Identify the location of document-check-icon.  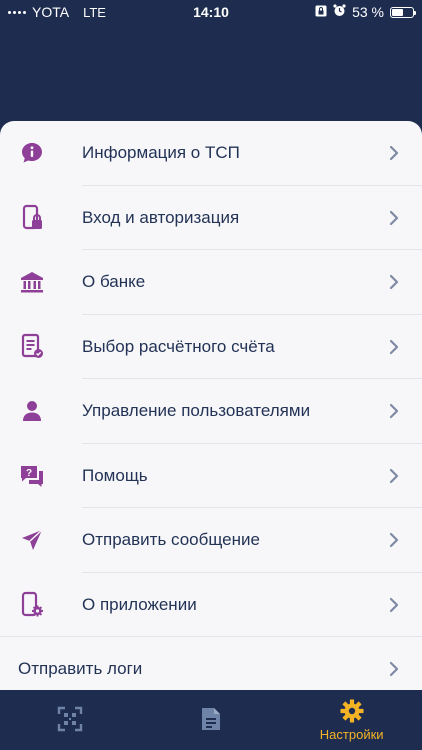
(32, 347).